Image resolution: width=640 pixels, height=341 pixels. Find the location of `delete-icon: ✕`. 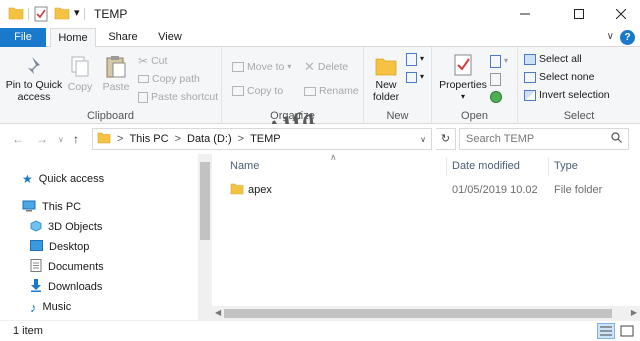

delete-icon: ✕ is located at coordinates (309, 66).